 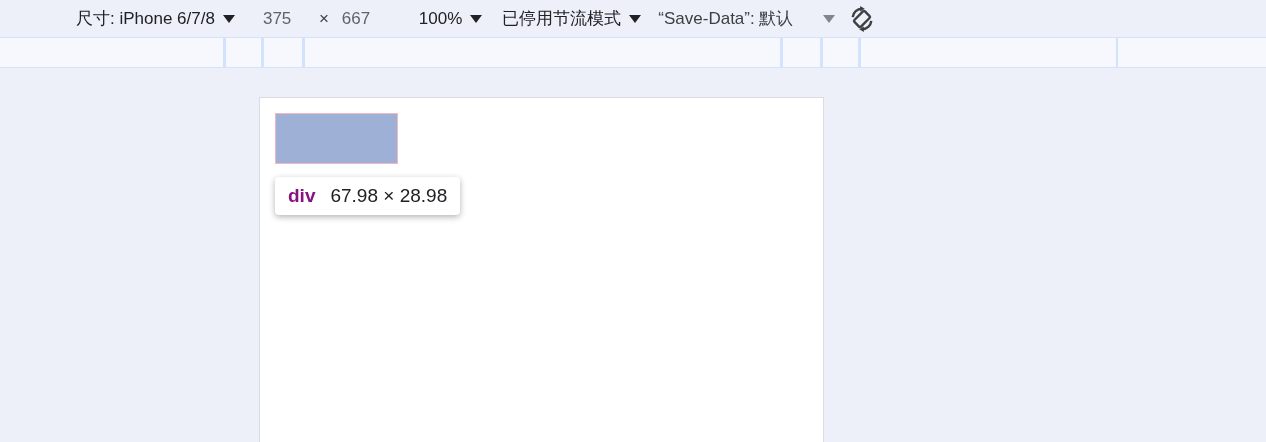 What do you see at coordinates (323, 18) in the screenshot?
I see `times-sign: ×` at bounding box center [323, 18].